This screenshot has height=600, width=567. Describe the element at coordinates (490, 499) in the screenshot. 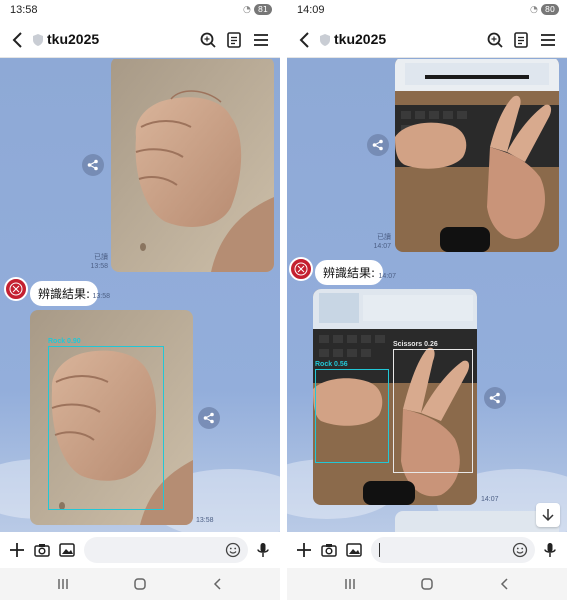

I see `result-time: 14:07` at that location.